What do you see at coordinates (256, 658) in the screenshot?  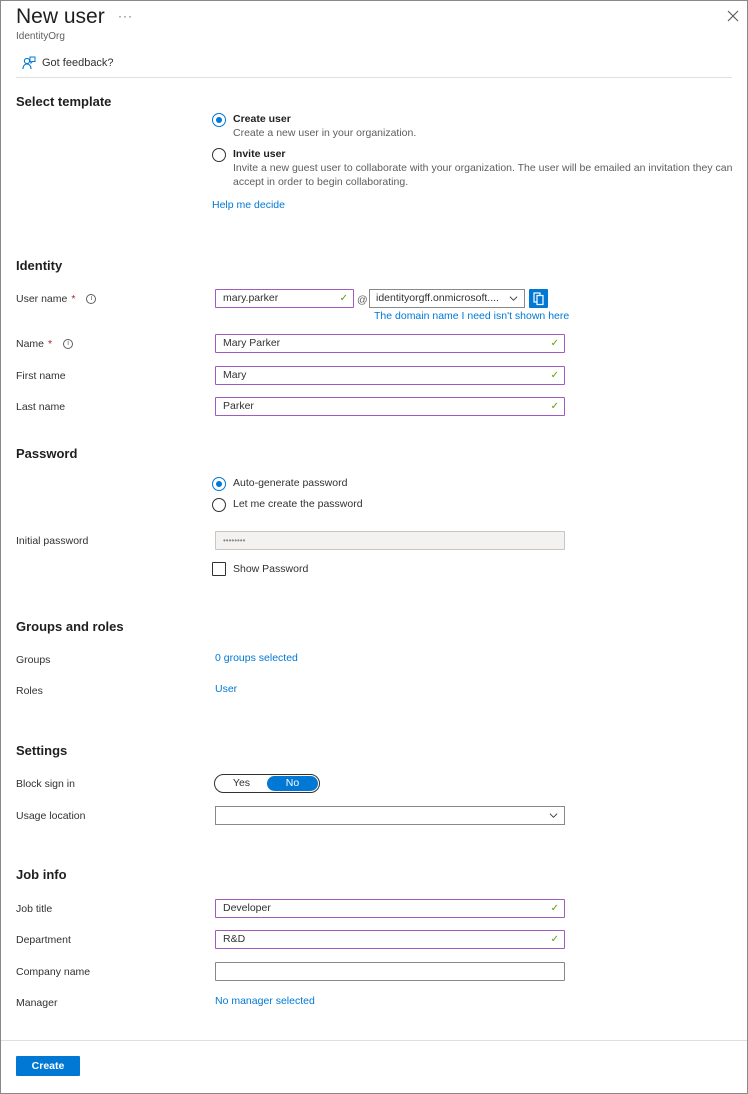 I see `groups-link: 0 groups selected` at bounding box center [256, 658].